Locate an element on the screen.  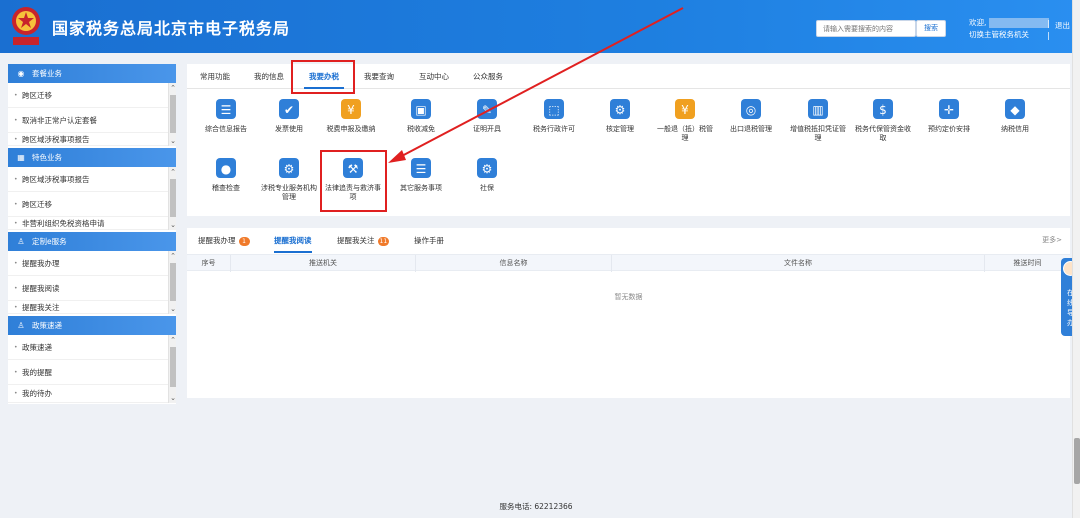
voucher-icon: ▥ is located at coordinates (818, 109).